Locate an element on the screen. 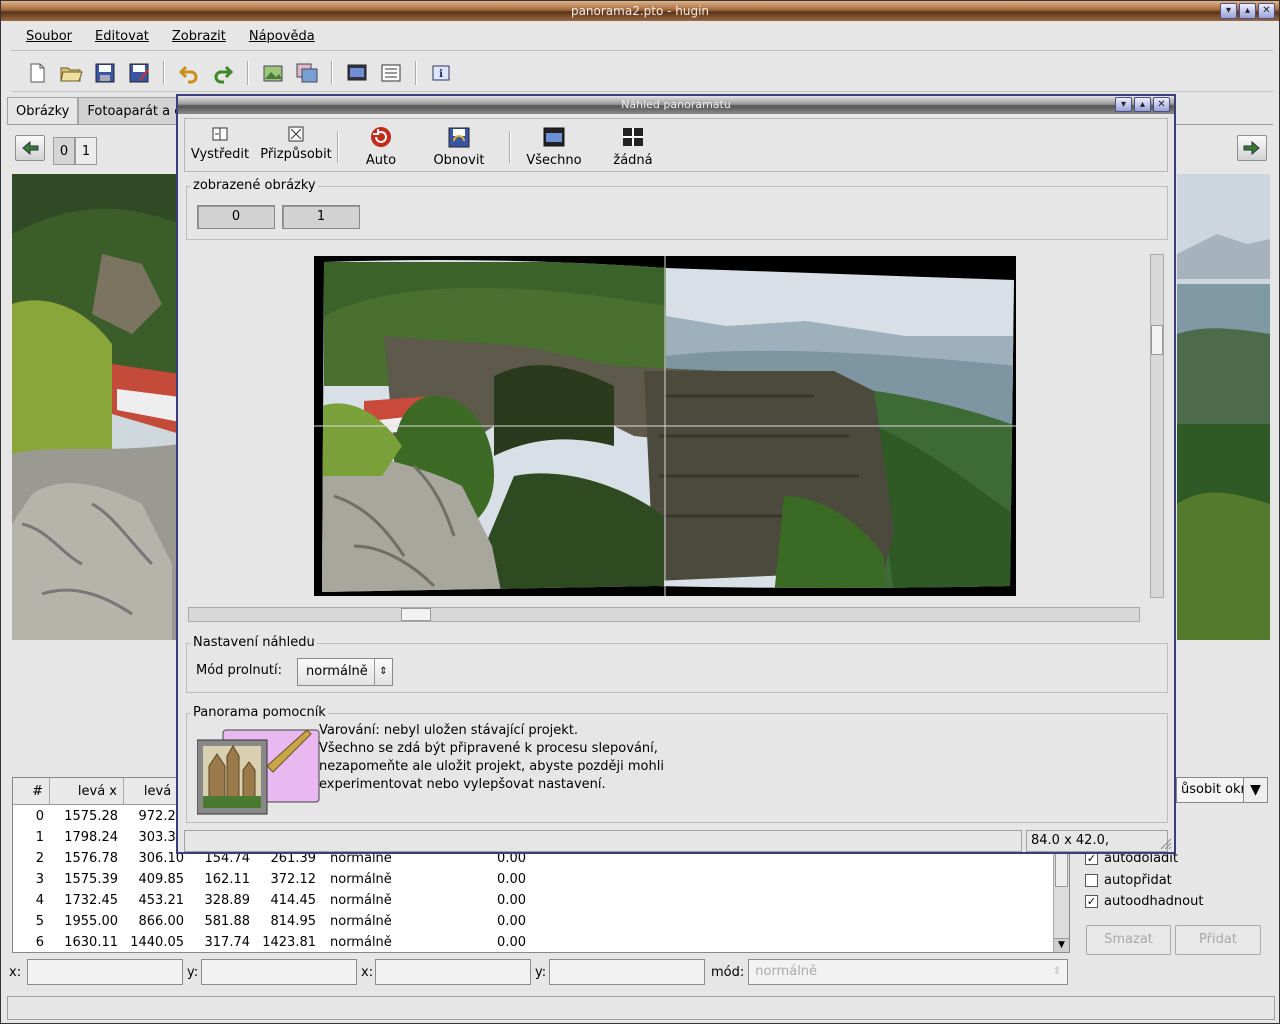 The image size is (1280, 1024). main-tabs: Obrázky Fotoaparát a č is located at coordinates (99, 111).